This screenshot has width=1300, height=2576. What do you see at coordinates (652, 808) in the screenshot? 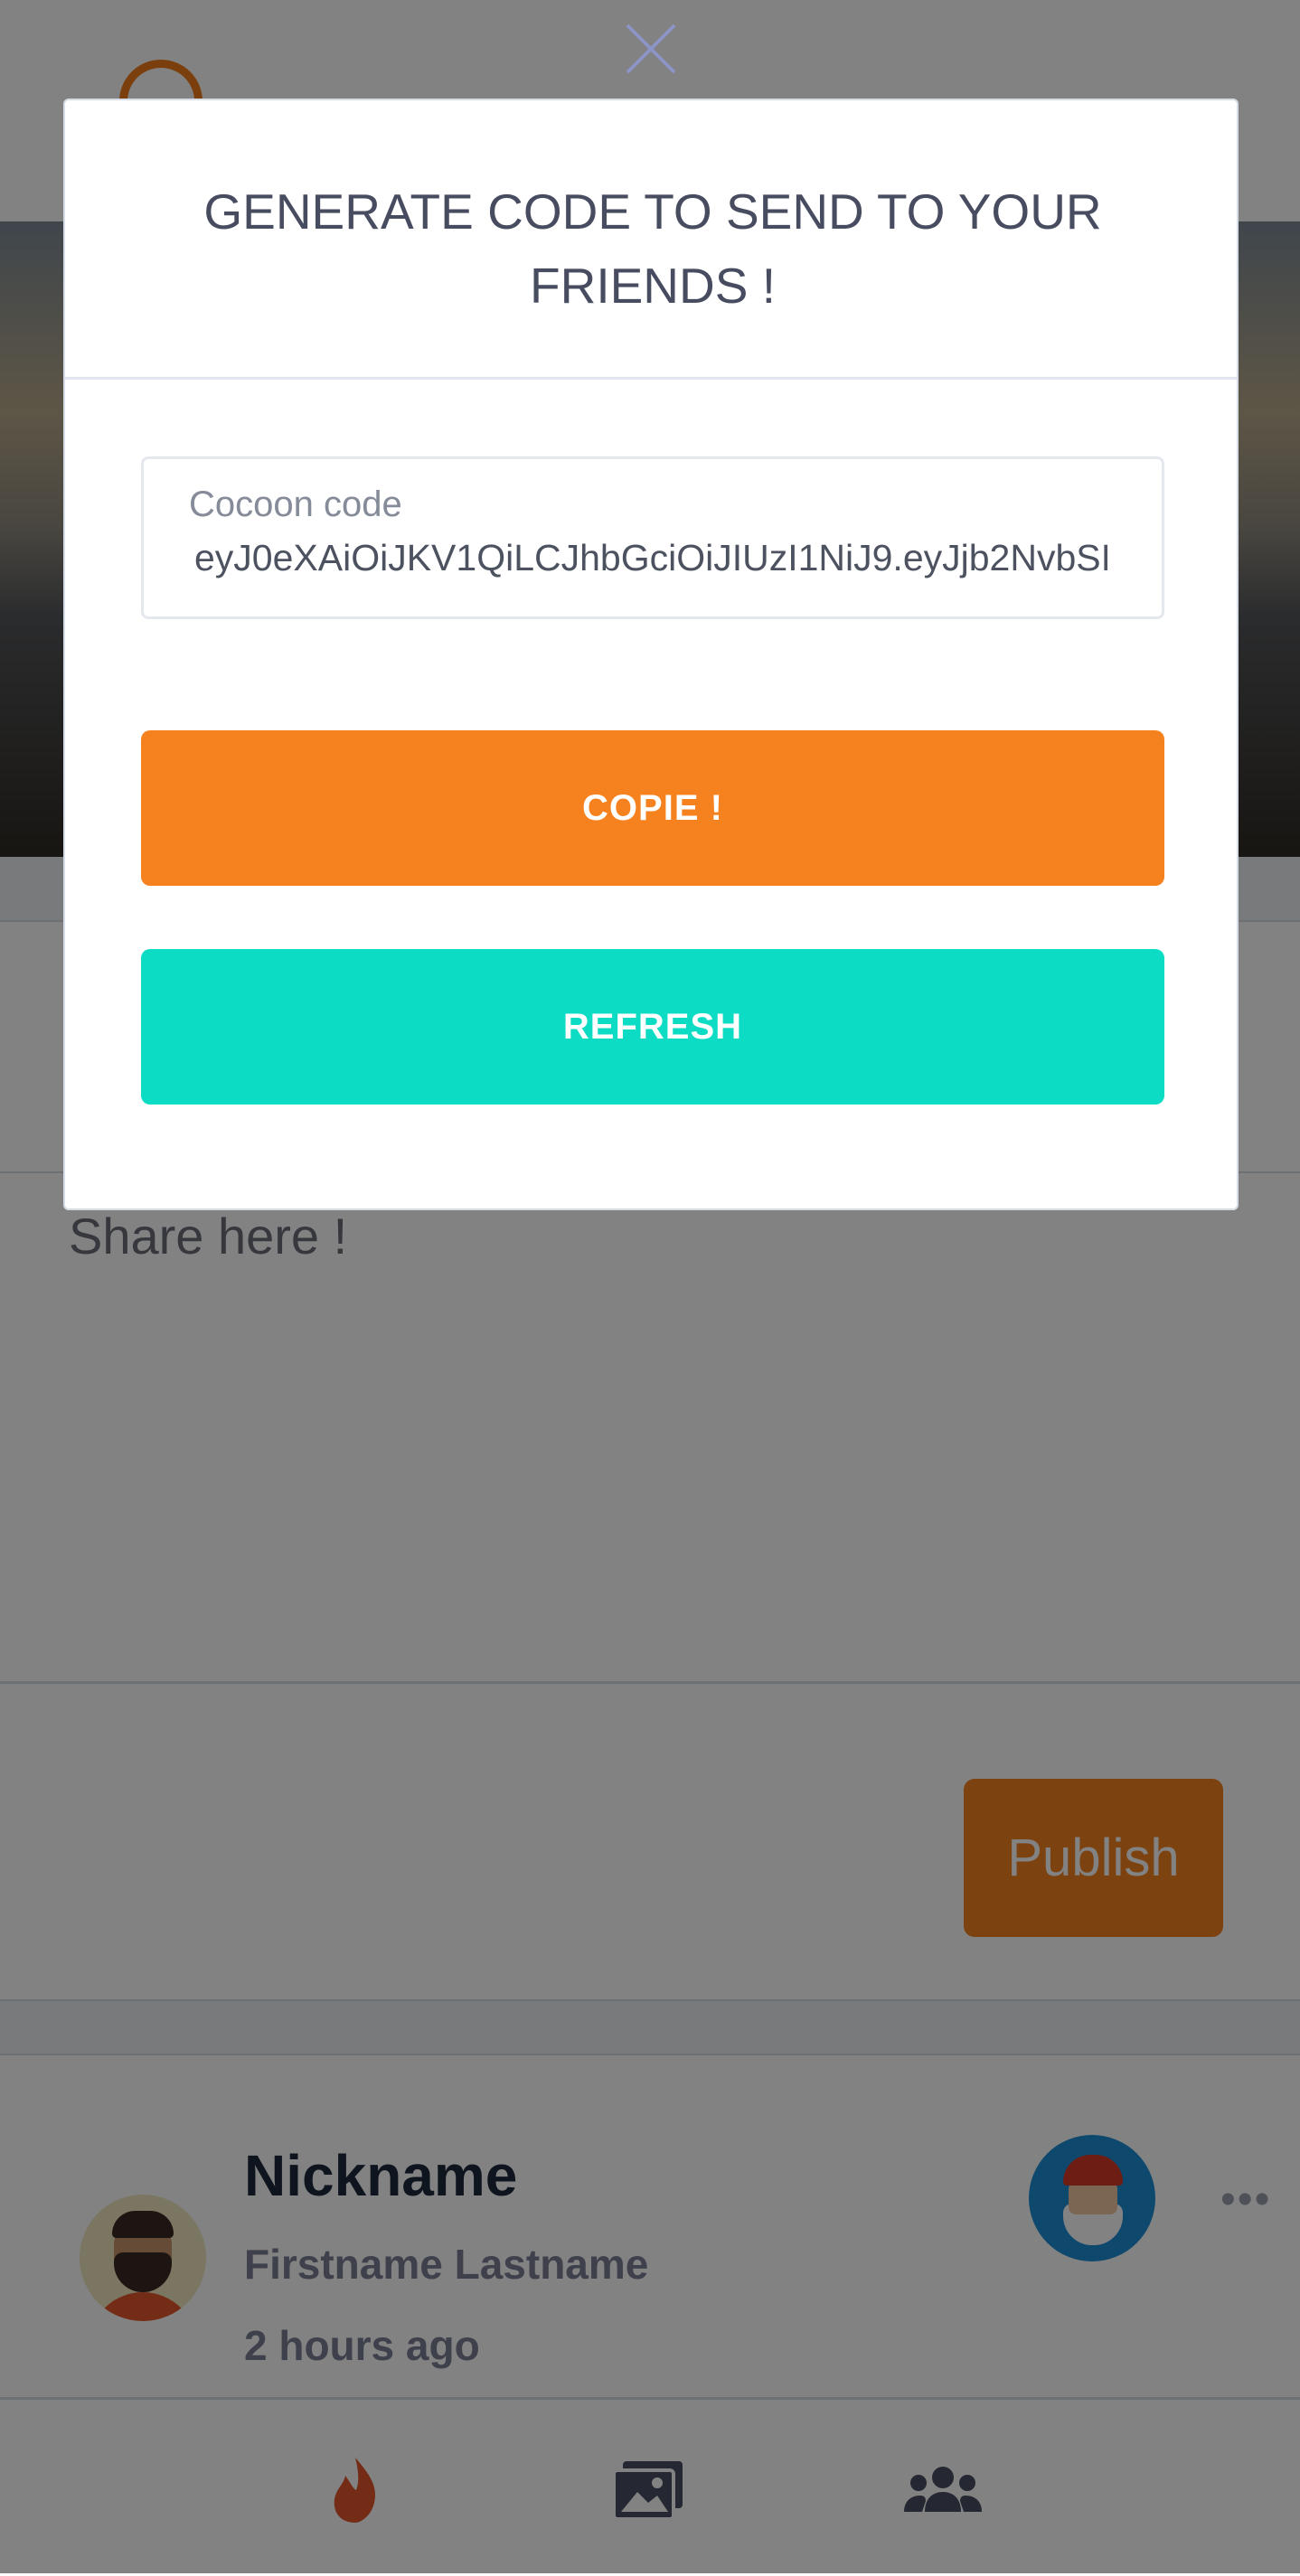
I see `copy-button: COPIE !` at bounding box center [652, 808].